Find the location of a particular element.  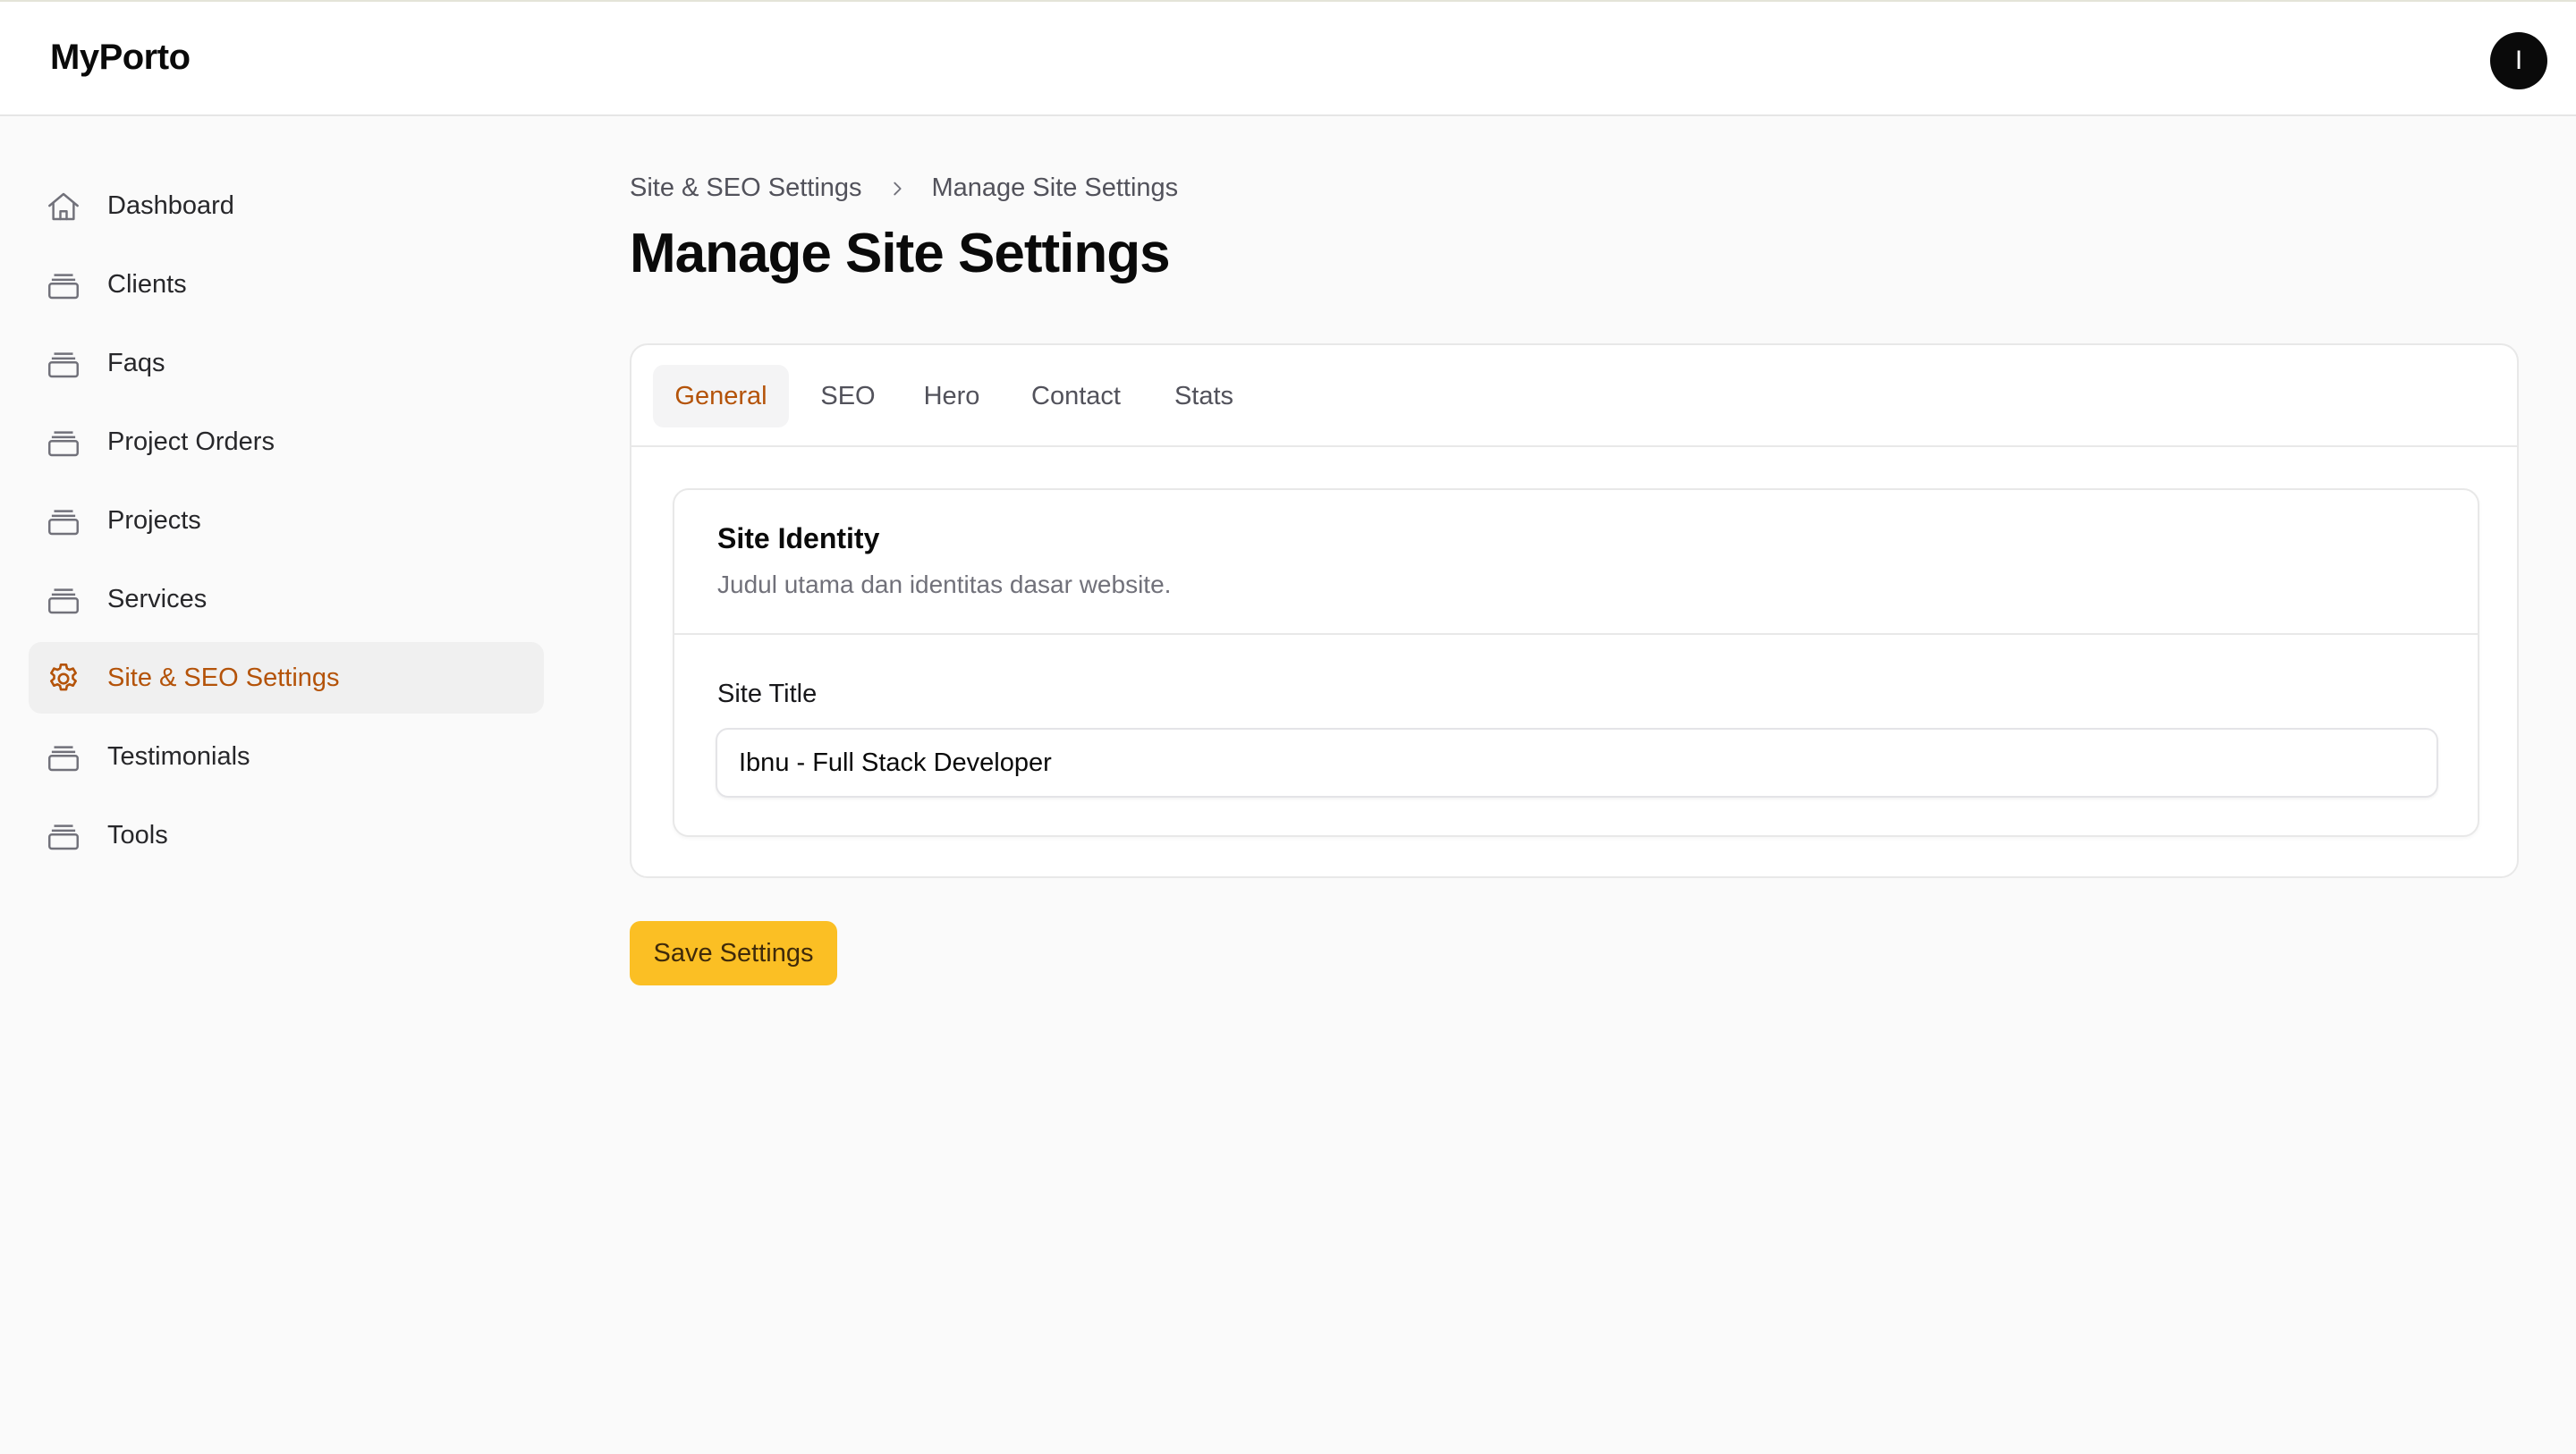

top-bar: MyPorto I is located at coordinates (1288, 58).